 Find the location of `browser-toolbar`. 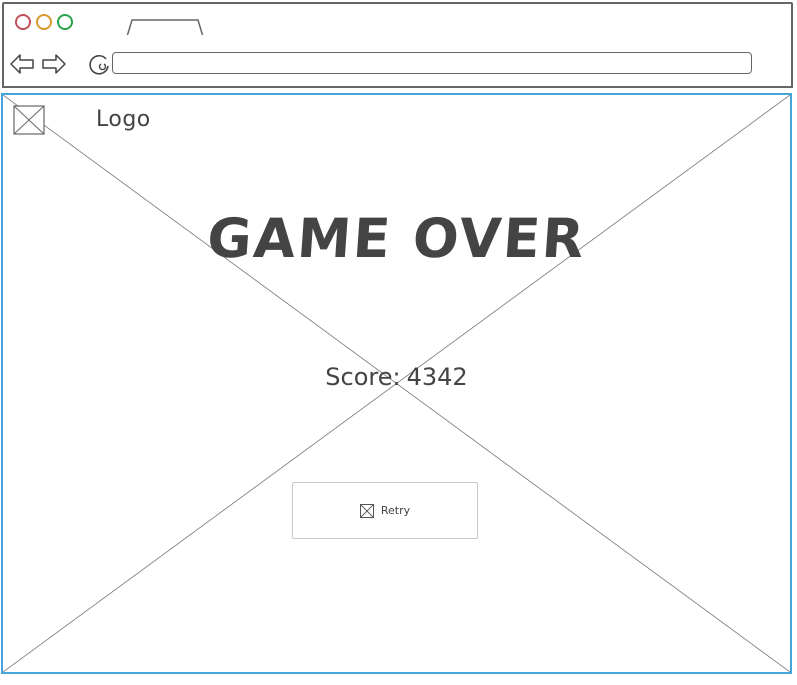

browser-toolbar is located at coordinates (397, 61).